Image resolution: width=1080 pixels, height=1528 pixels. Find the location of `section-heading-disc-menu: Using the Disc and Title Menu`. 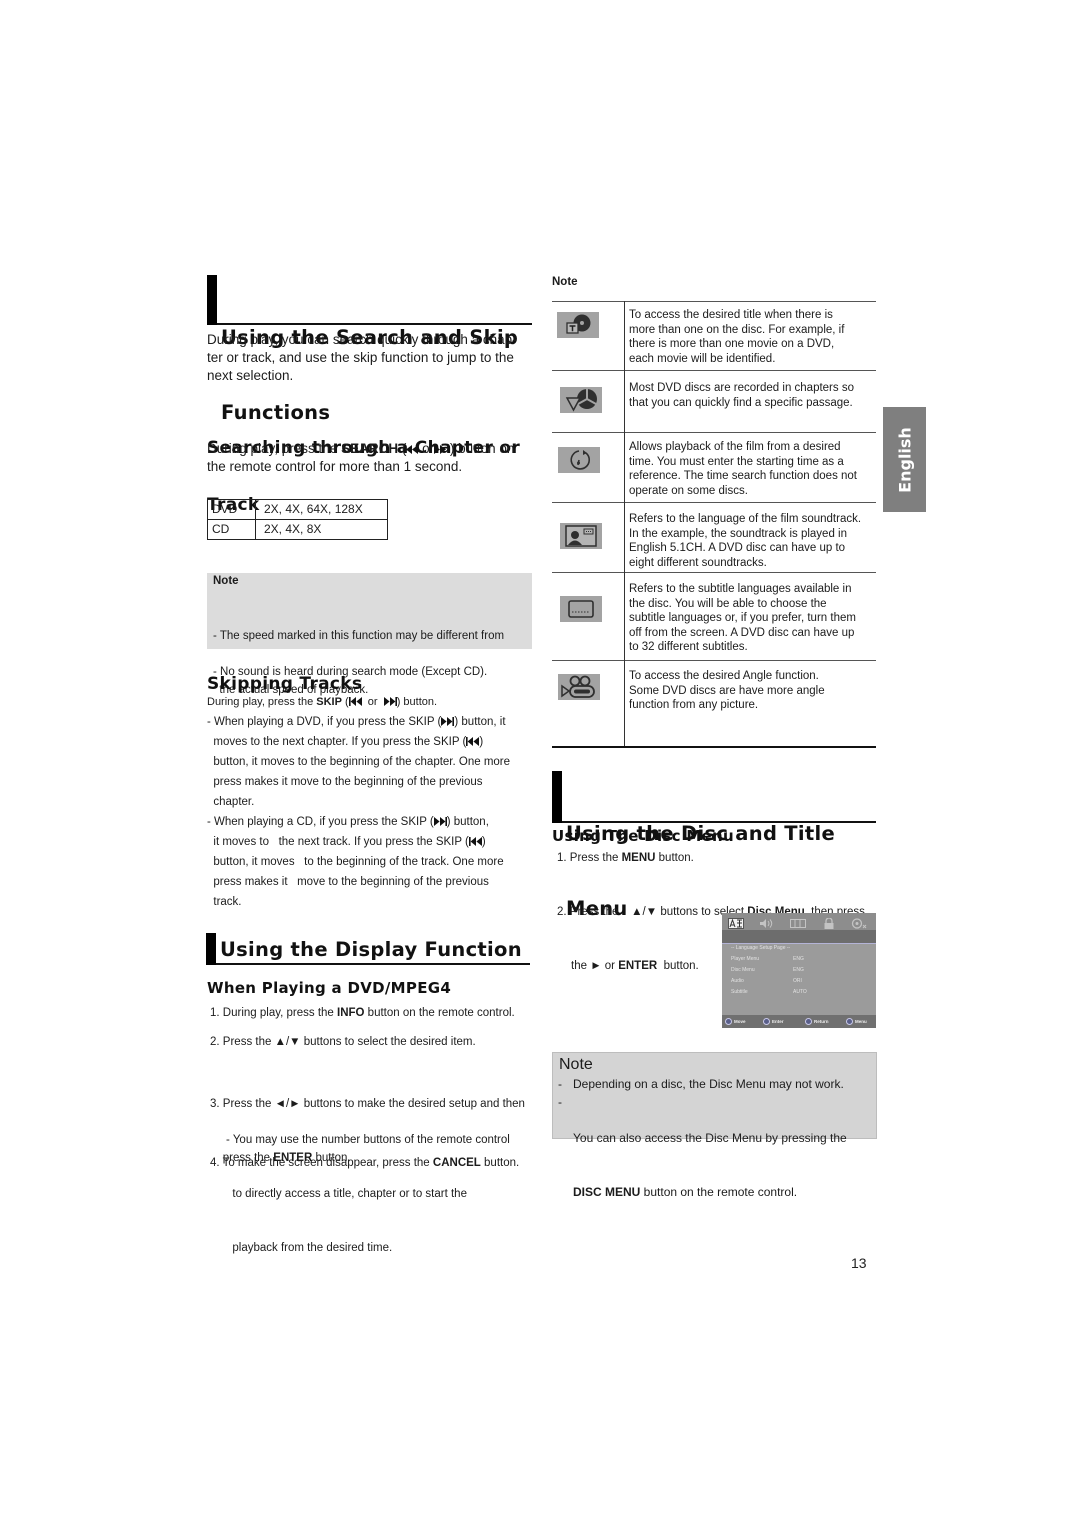

section-heading-disc-menu: Using the Disc and Title Menu is located at coordinates (714, 845).